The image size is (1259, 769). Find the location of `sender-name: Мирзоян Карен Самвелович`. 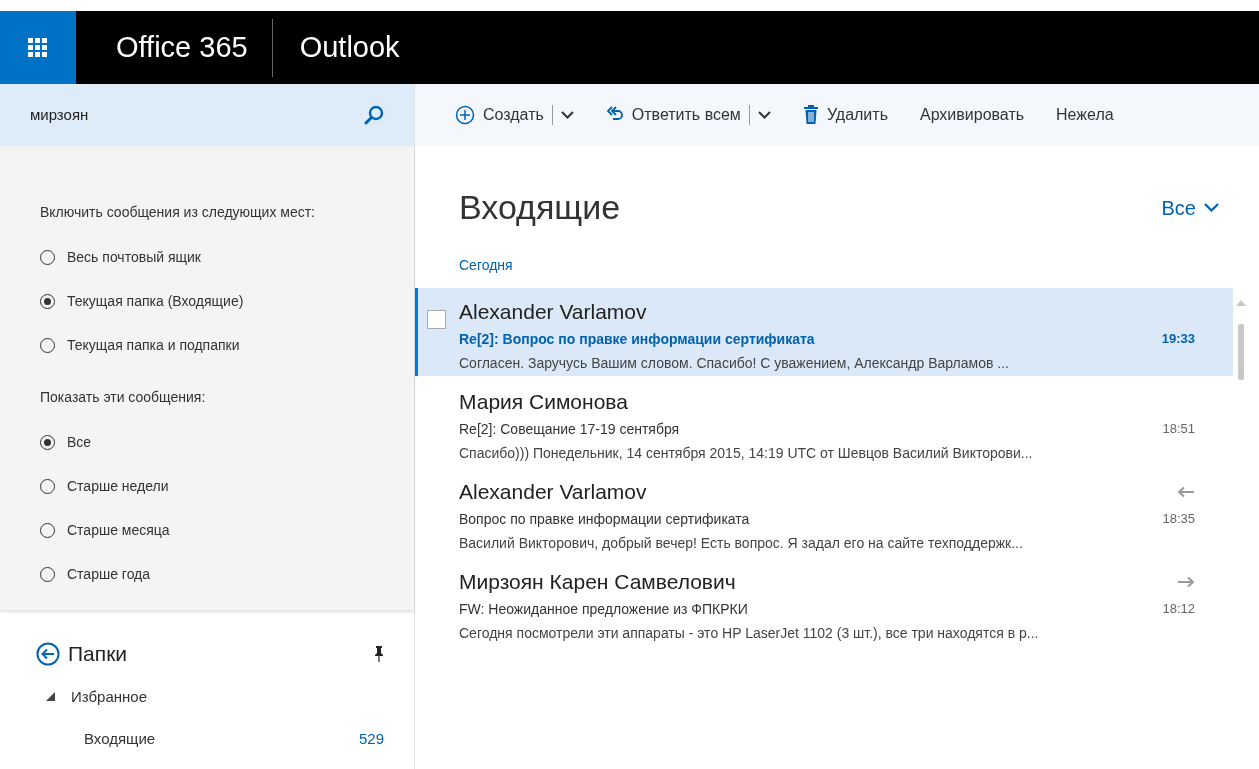

sender-name: Мирзоян Карен Самвелович is located at coordinates (597, 582).